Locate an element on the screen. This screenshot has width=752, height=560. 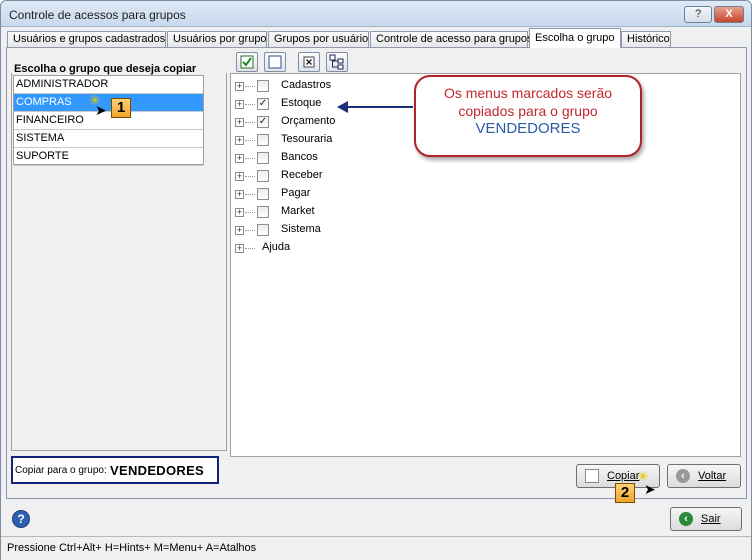
checkbox-tesouraria is located at coordinates (263, 140).